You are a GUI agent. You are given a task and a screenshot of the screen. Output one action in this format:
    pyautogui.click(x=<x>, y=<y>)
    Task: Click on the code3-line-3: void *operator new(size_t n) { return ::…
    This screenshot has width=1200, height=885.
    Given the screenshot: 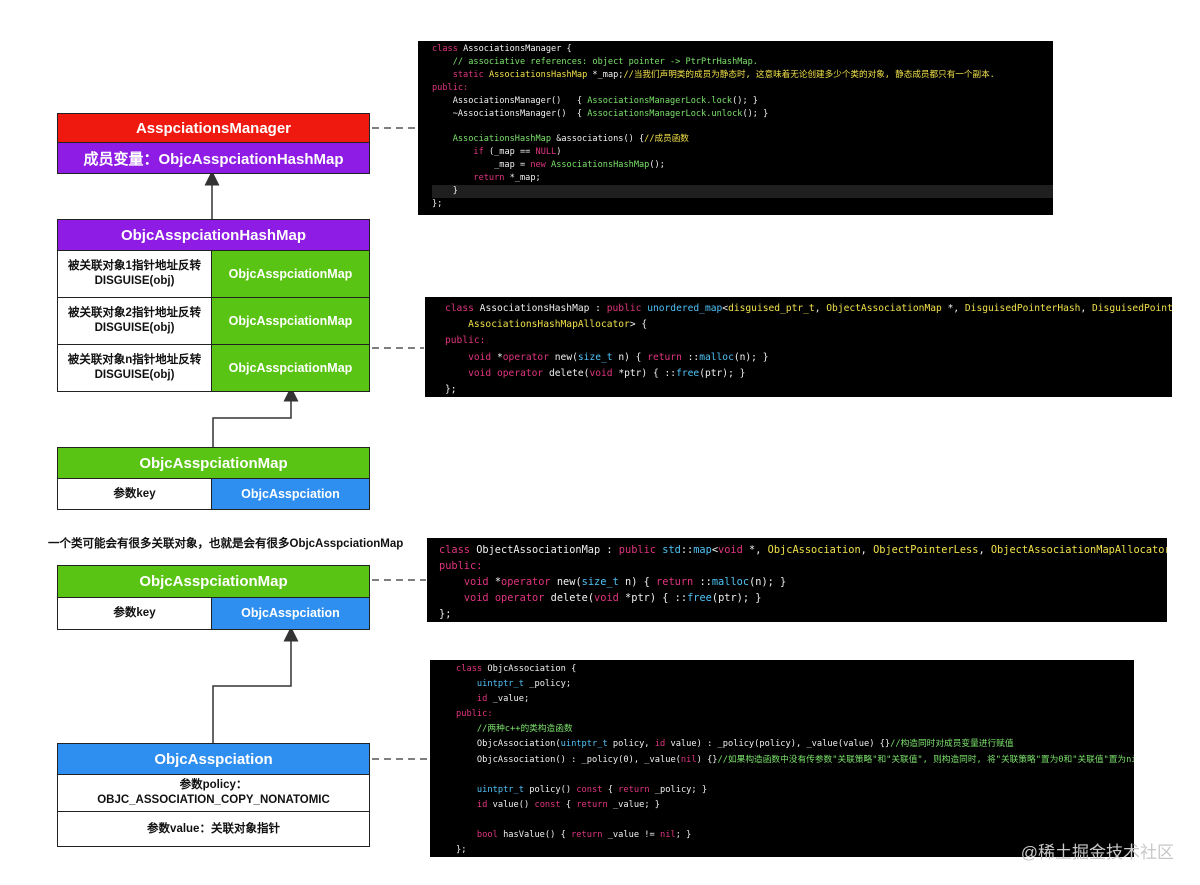 What is the action you would take?
    pyautogui.click(x=625, y=582)
    